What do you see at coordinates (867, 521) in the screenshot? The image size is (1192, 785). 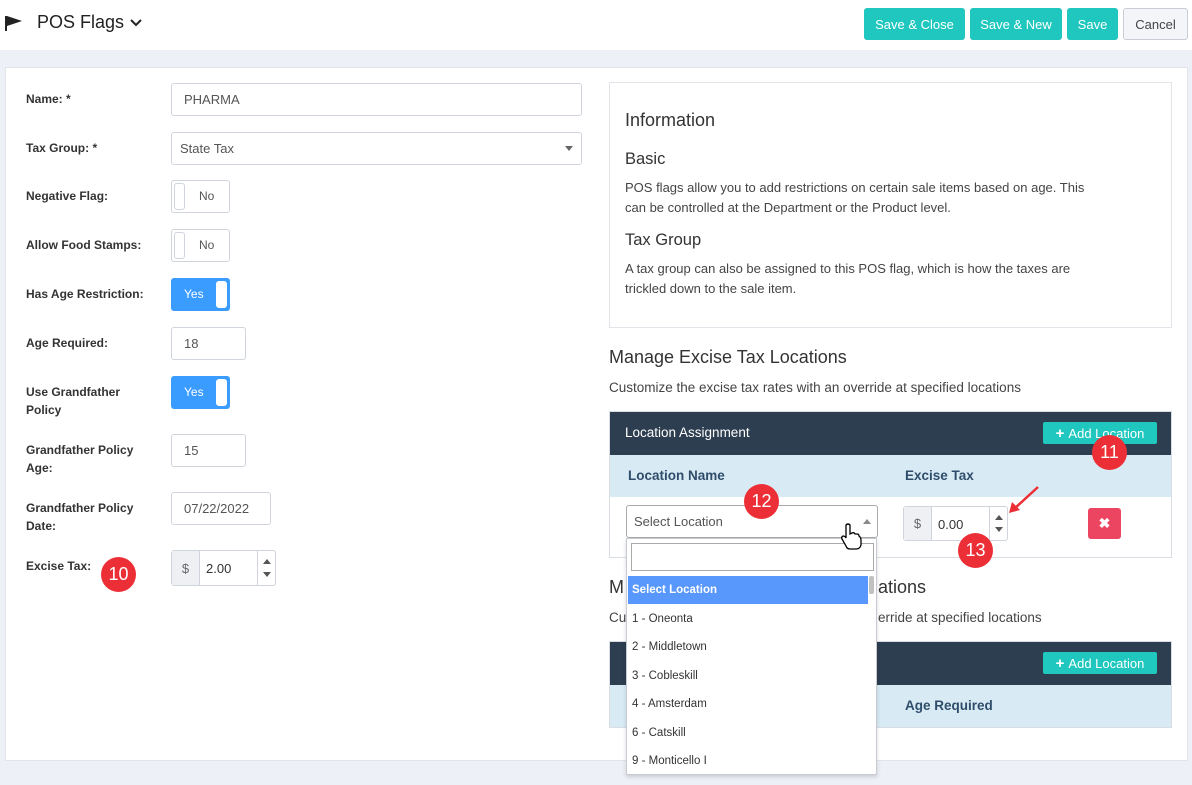 I see `caret-up-icon` at bounding box center [867, 521].